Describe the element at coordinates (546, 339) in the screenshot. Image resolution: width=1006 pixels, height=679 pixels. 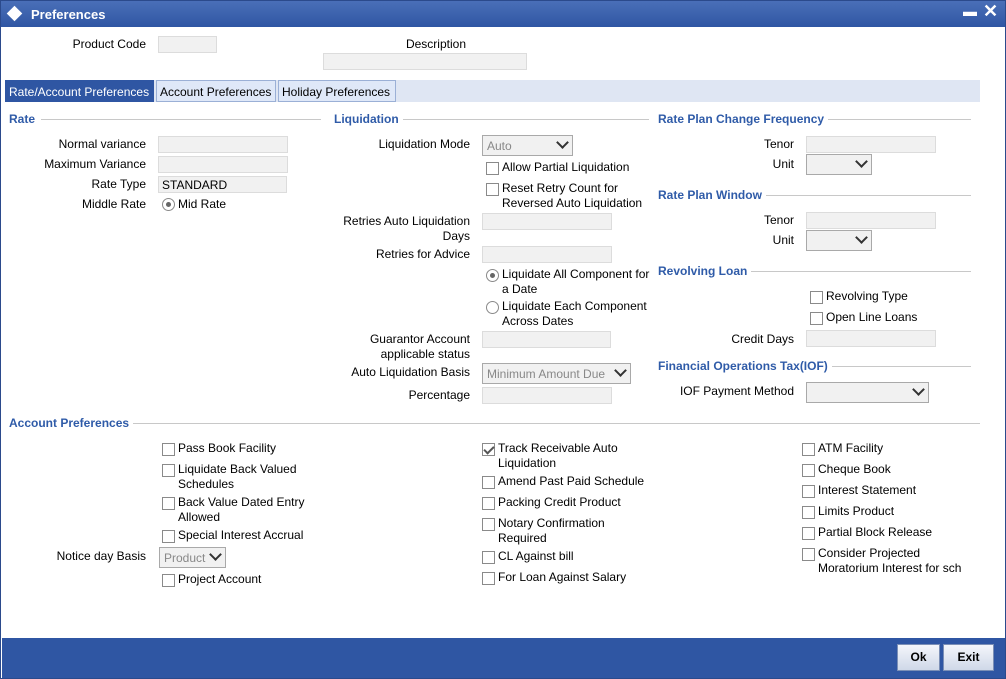
I see `guarantor-account-input` at that location.